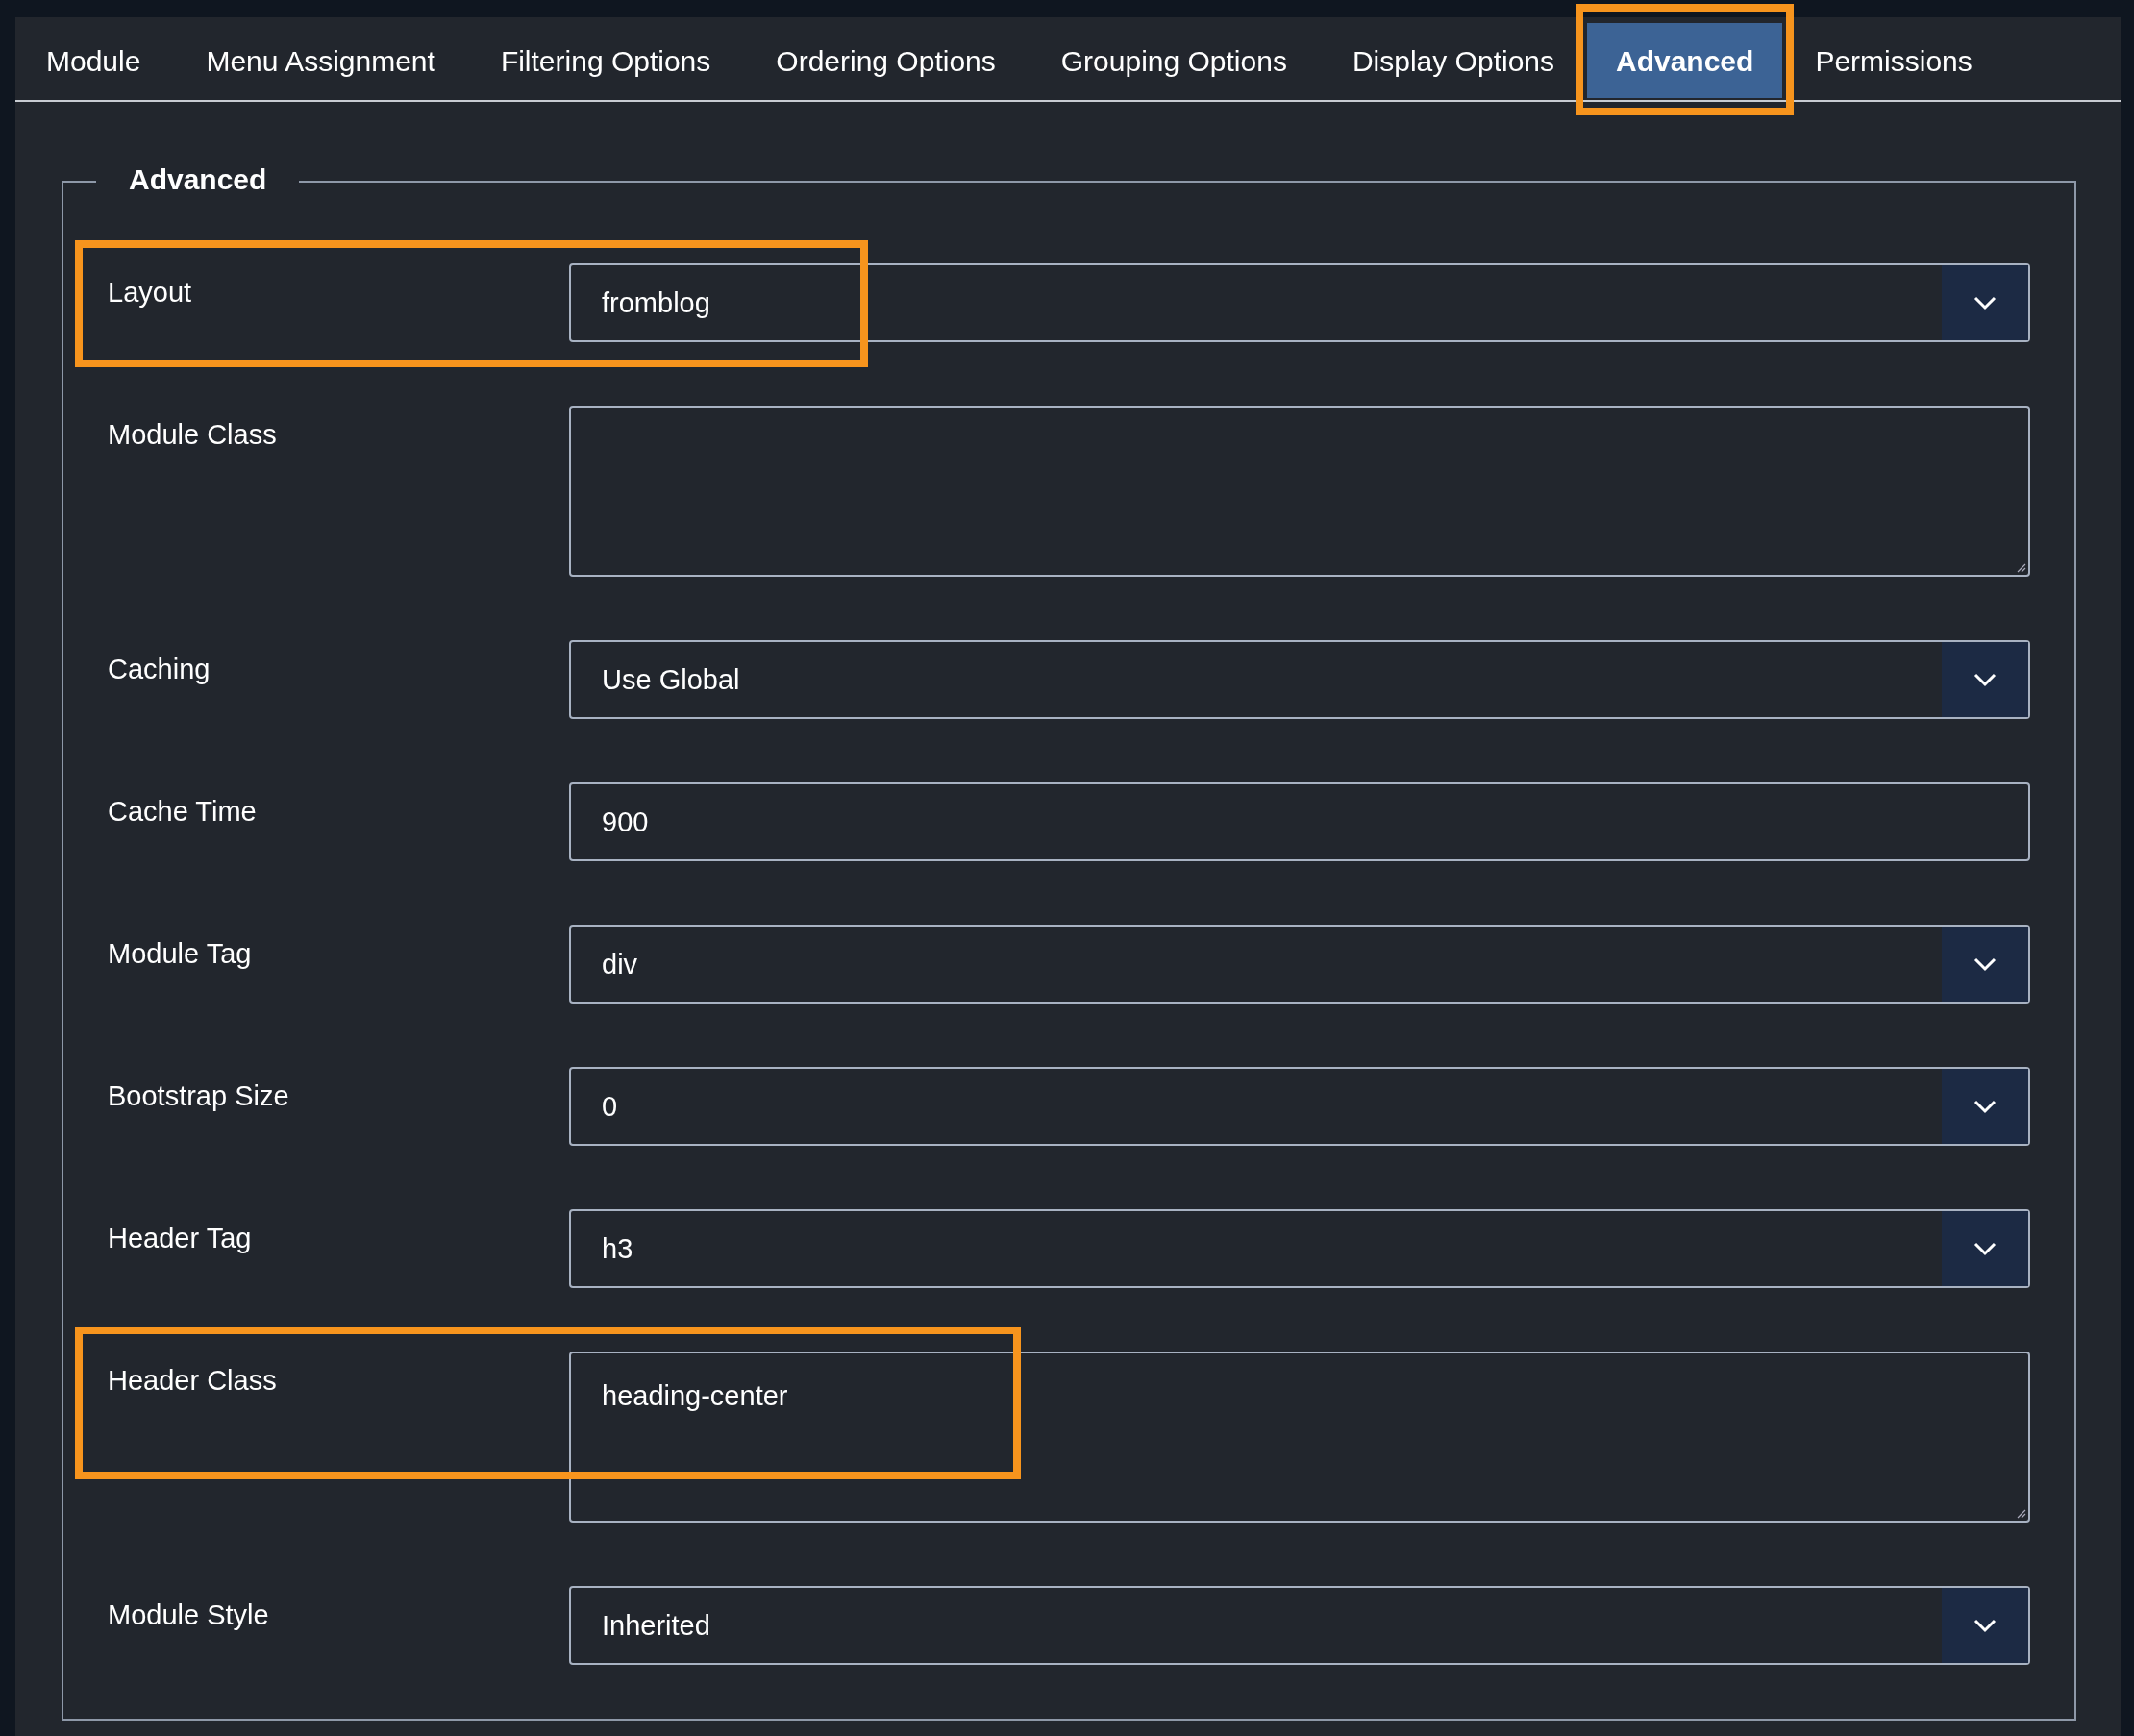  I want to click on tab: Advanced, so click(1685, 60).